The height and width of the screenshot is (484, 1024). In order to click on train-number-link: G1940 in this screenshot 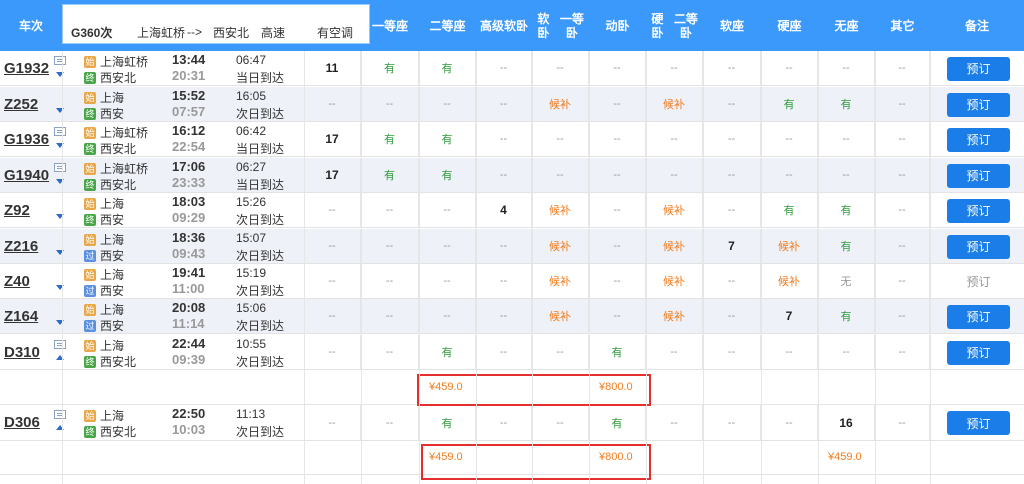, I will do `click(26, 175)`.